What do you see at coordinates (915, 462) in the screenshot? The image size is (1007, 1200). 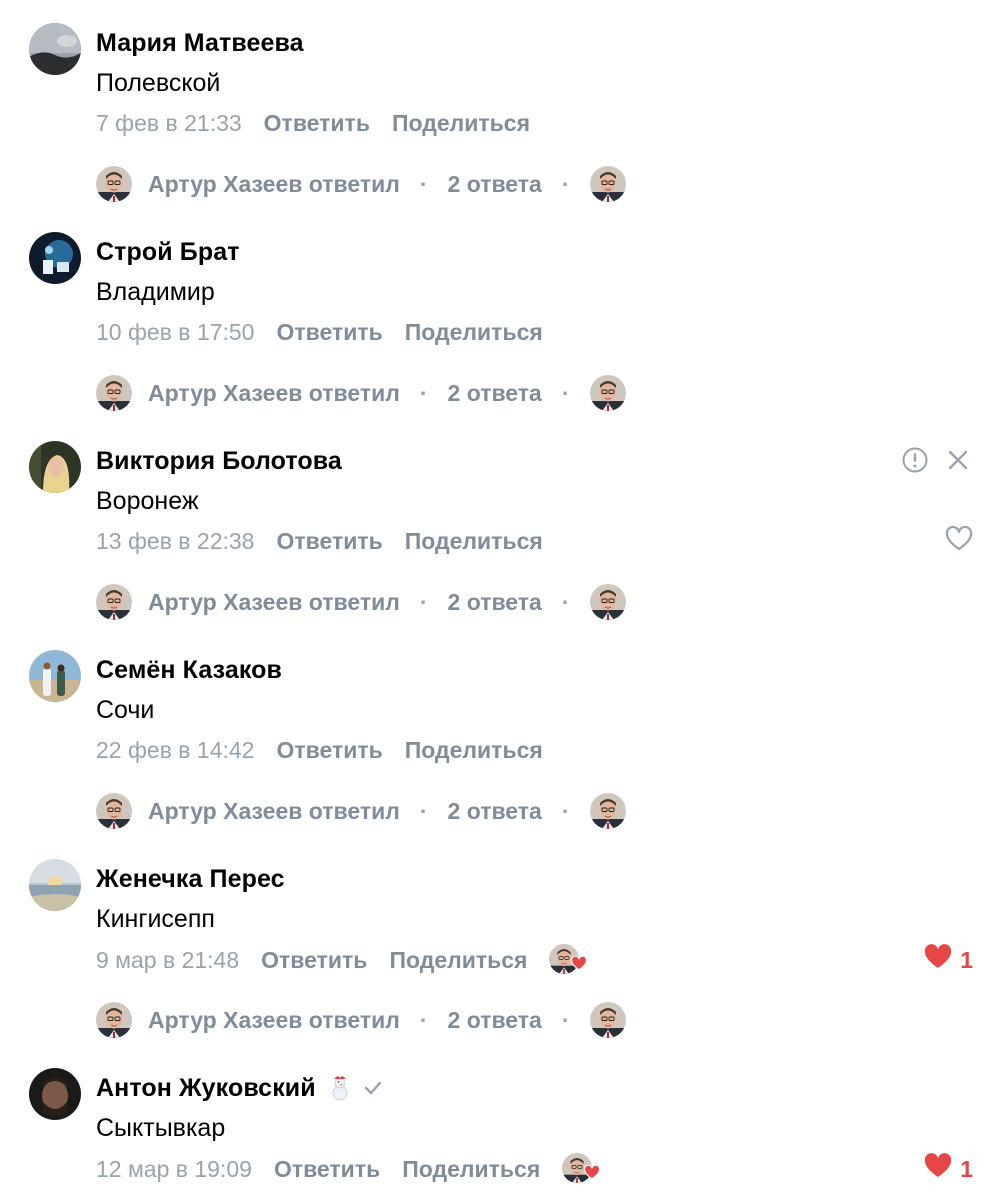 I see `report-icon` at bounding box center [915, 462].